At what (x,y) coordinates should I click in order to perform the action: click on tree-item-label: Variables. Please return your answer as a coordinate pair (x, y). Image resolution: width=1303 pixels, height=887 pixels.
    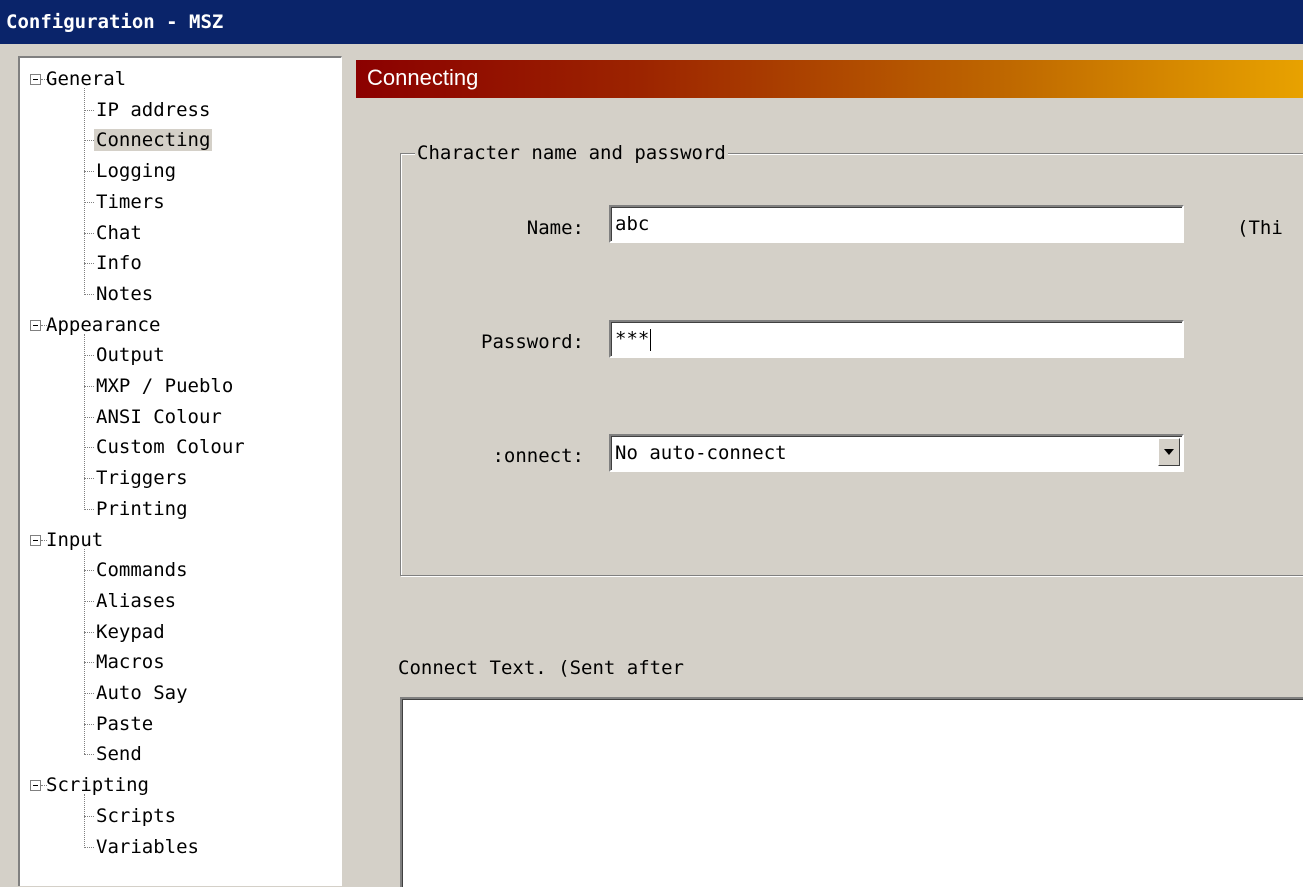
    Looking at the image, I should click on (147, 846).